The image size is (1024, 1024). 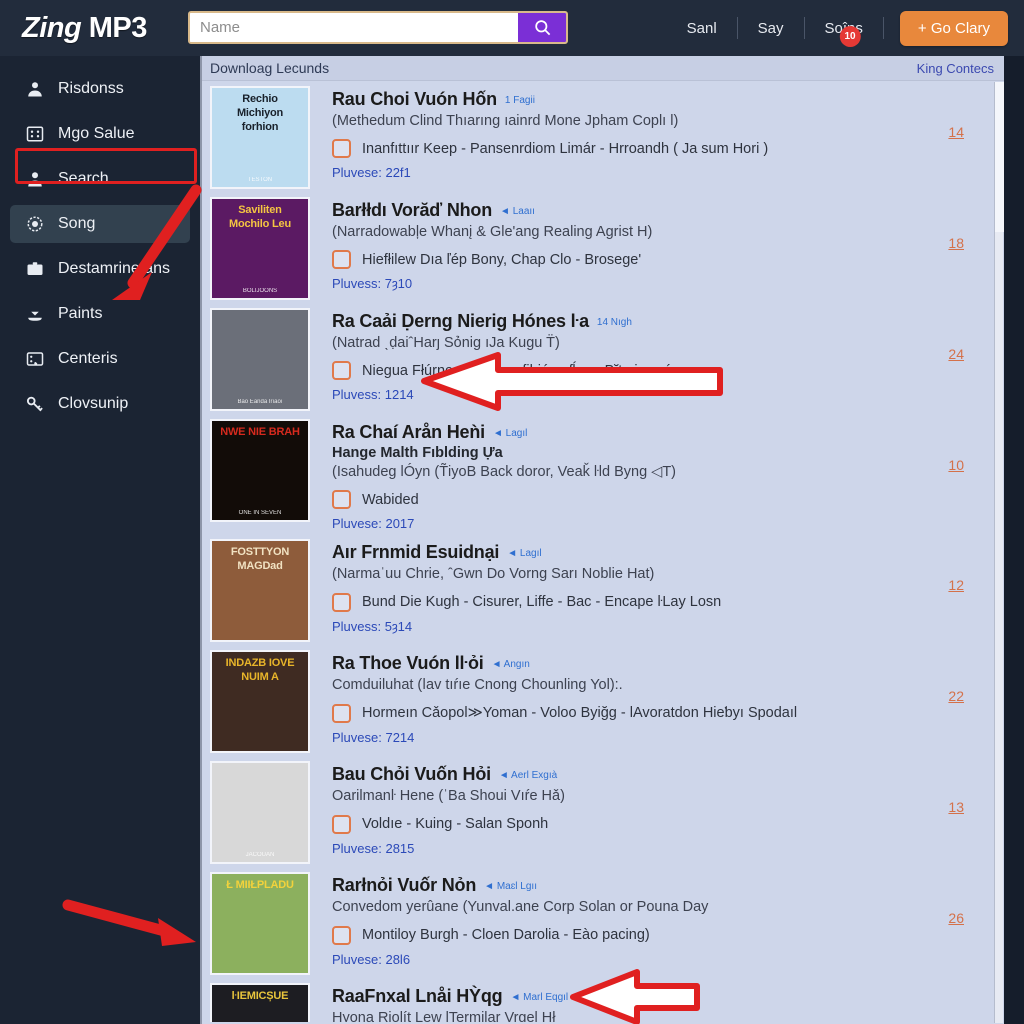 What do you see at coordinates (520, 100) in the screenshot?
I see `item-tag: 1 Fagii` at bounding box center [520, 100].